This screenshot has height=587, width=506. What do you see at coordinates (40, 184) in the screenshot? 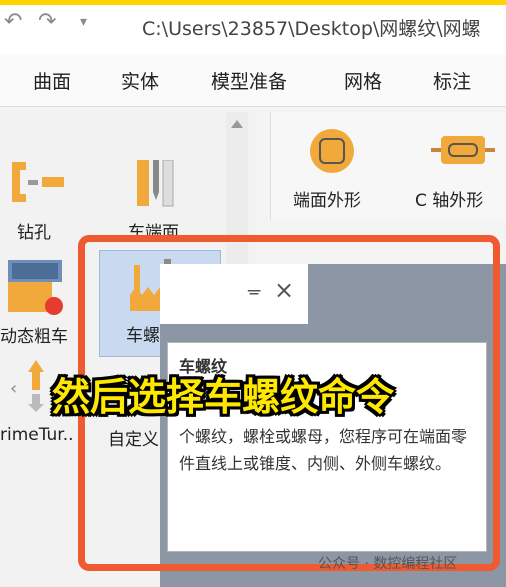
I see `drill-icon` at bounding box center [40, 184].